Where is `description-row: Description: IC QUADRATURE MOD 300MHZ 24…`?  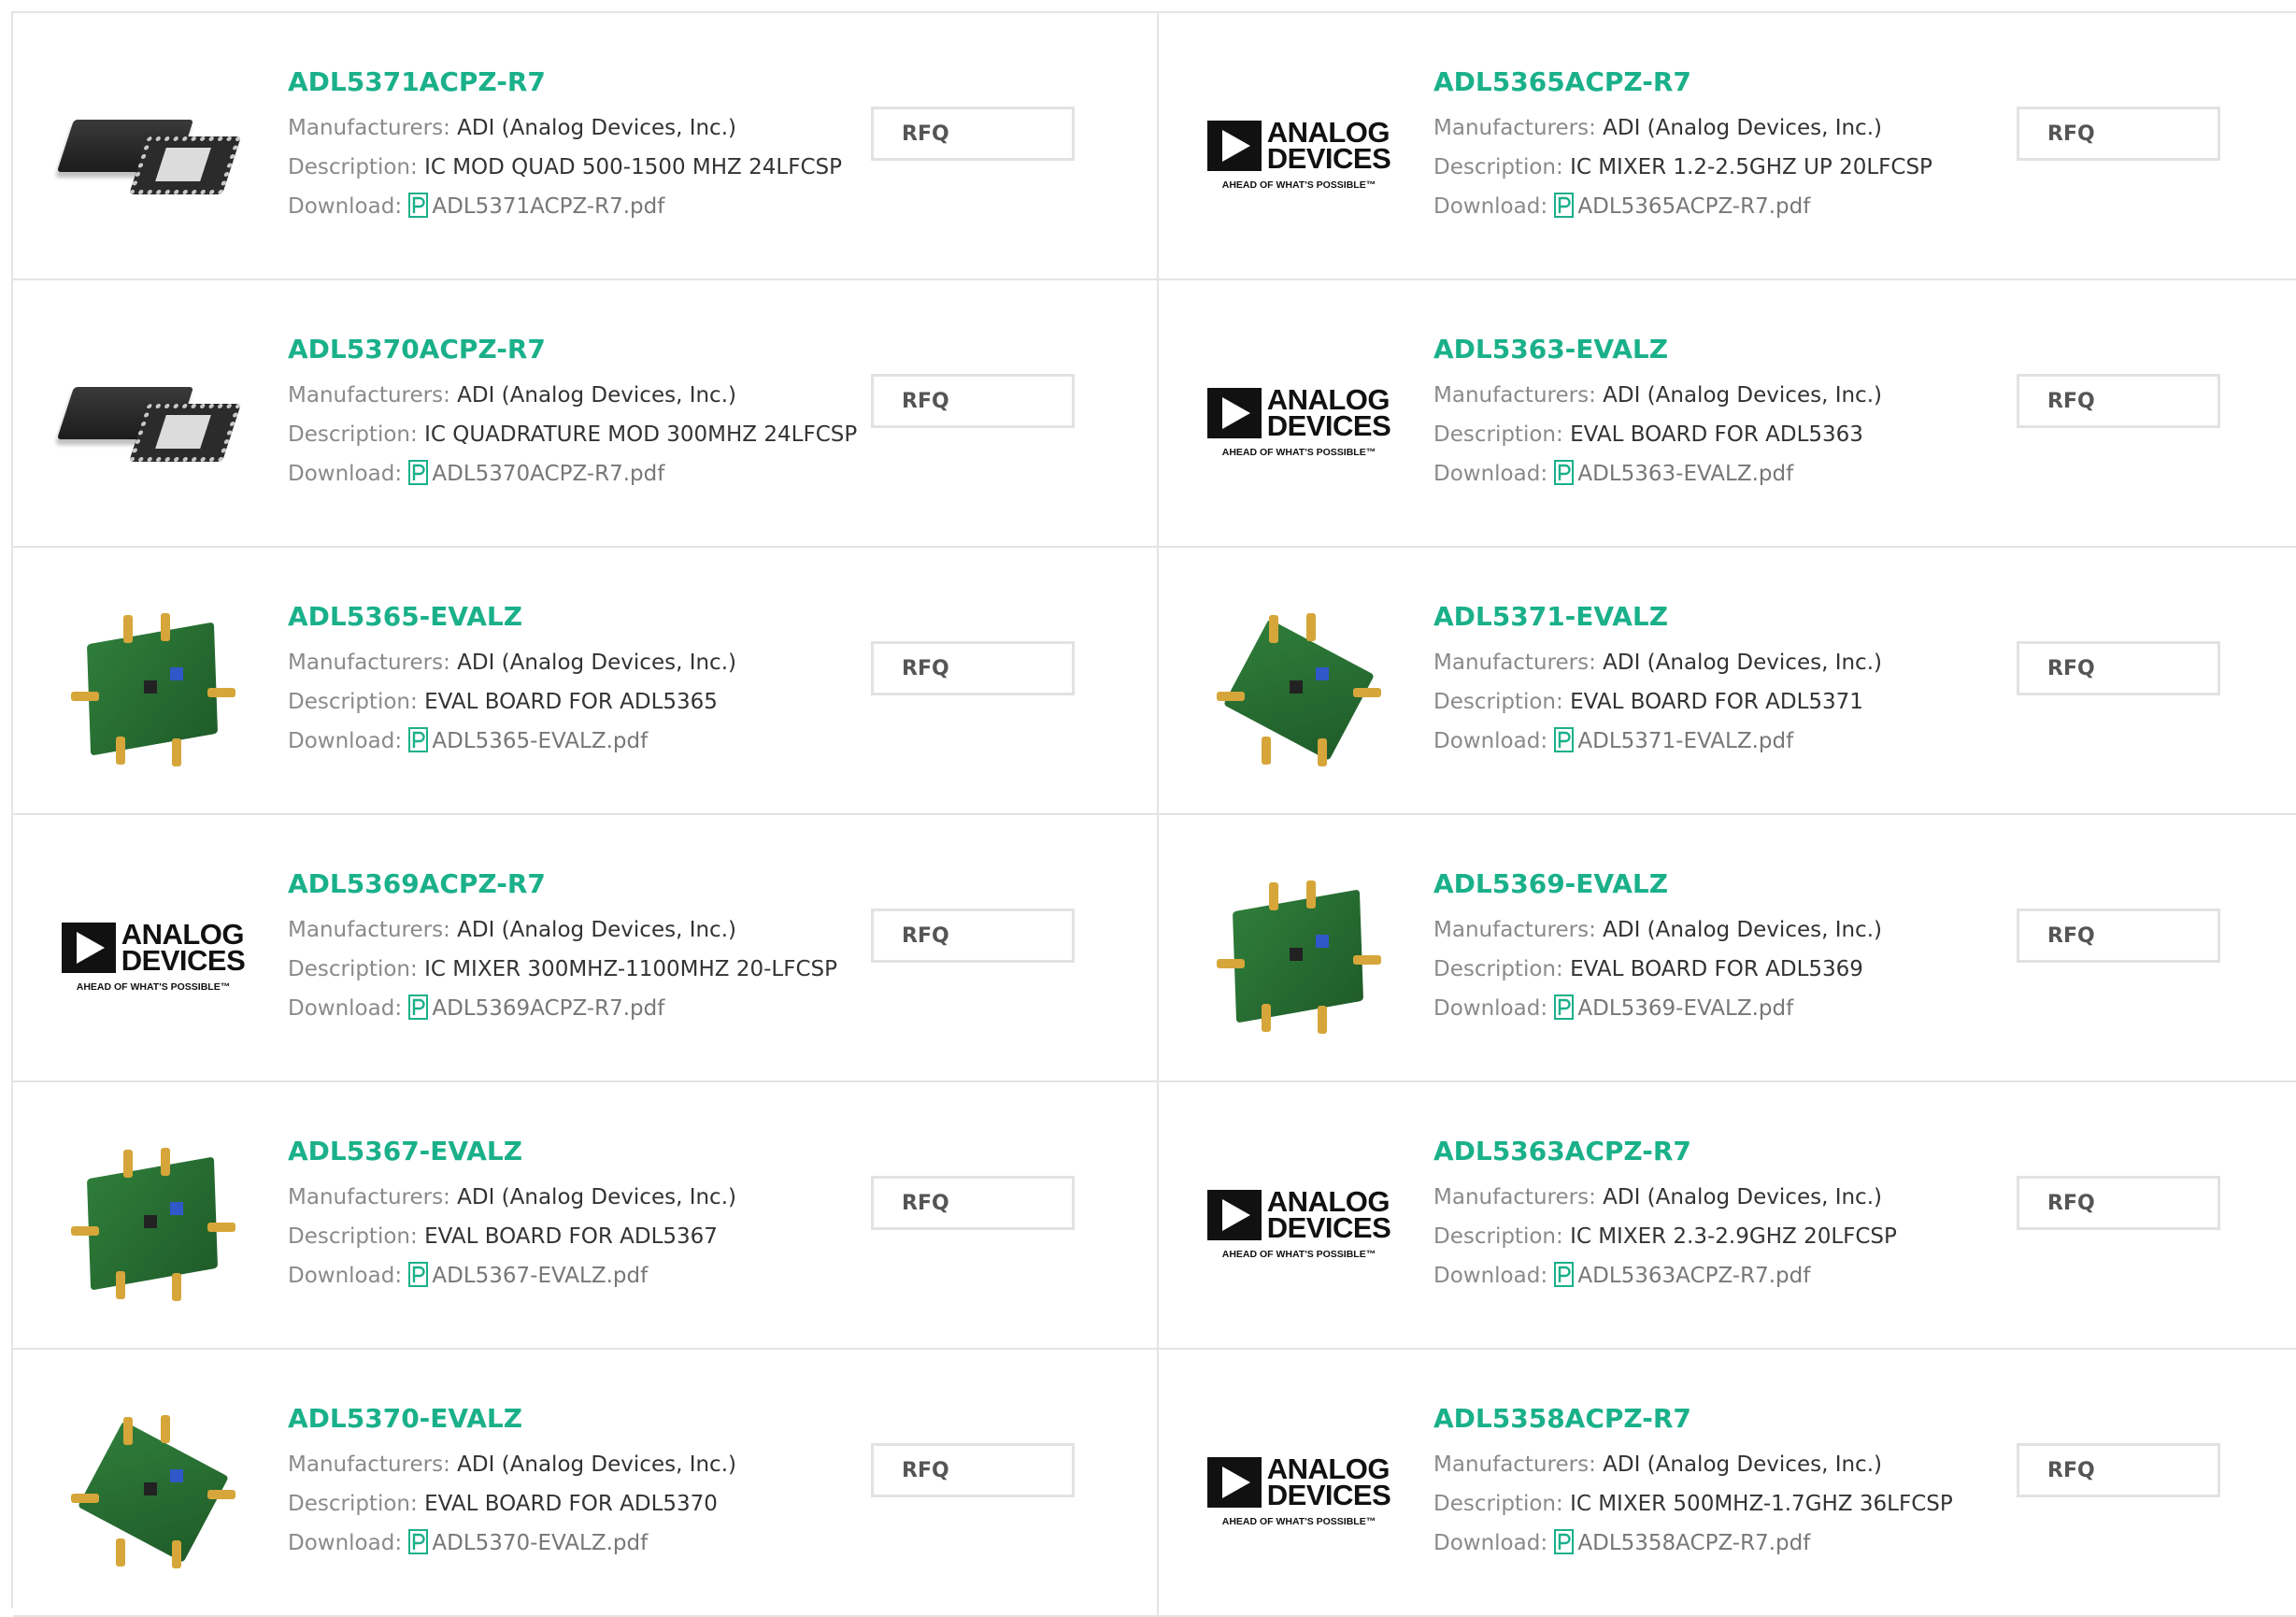
description-row: Description: IC QUADRATURE MOD 300MHZ 24… is located at coordinates (572, 434).